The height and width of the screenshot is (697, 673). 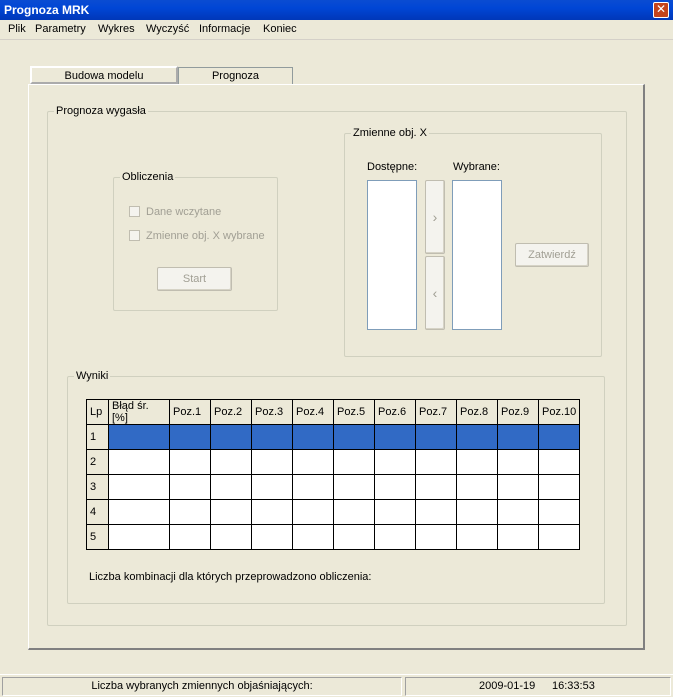 I want to click on available-vars-list, so click(x=392, y=255).